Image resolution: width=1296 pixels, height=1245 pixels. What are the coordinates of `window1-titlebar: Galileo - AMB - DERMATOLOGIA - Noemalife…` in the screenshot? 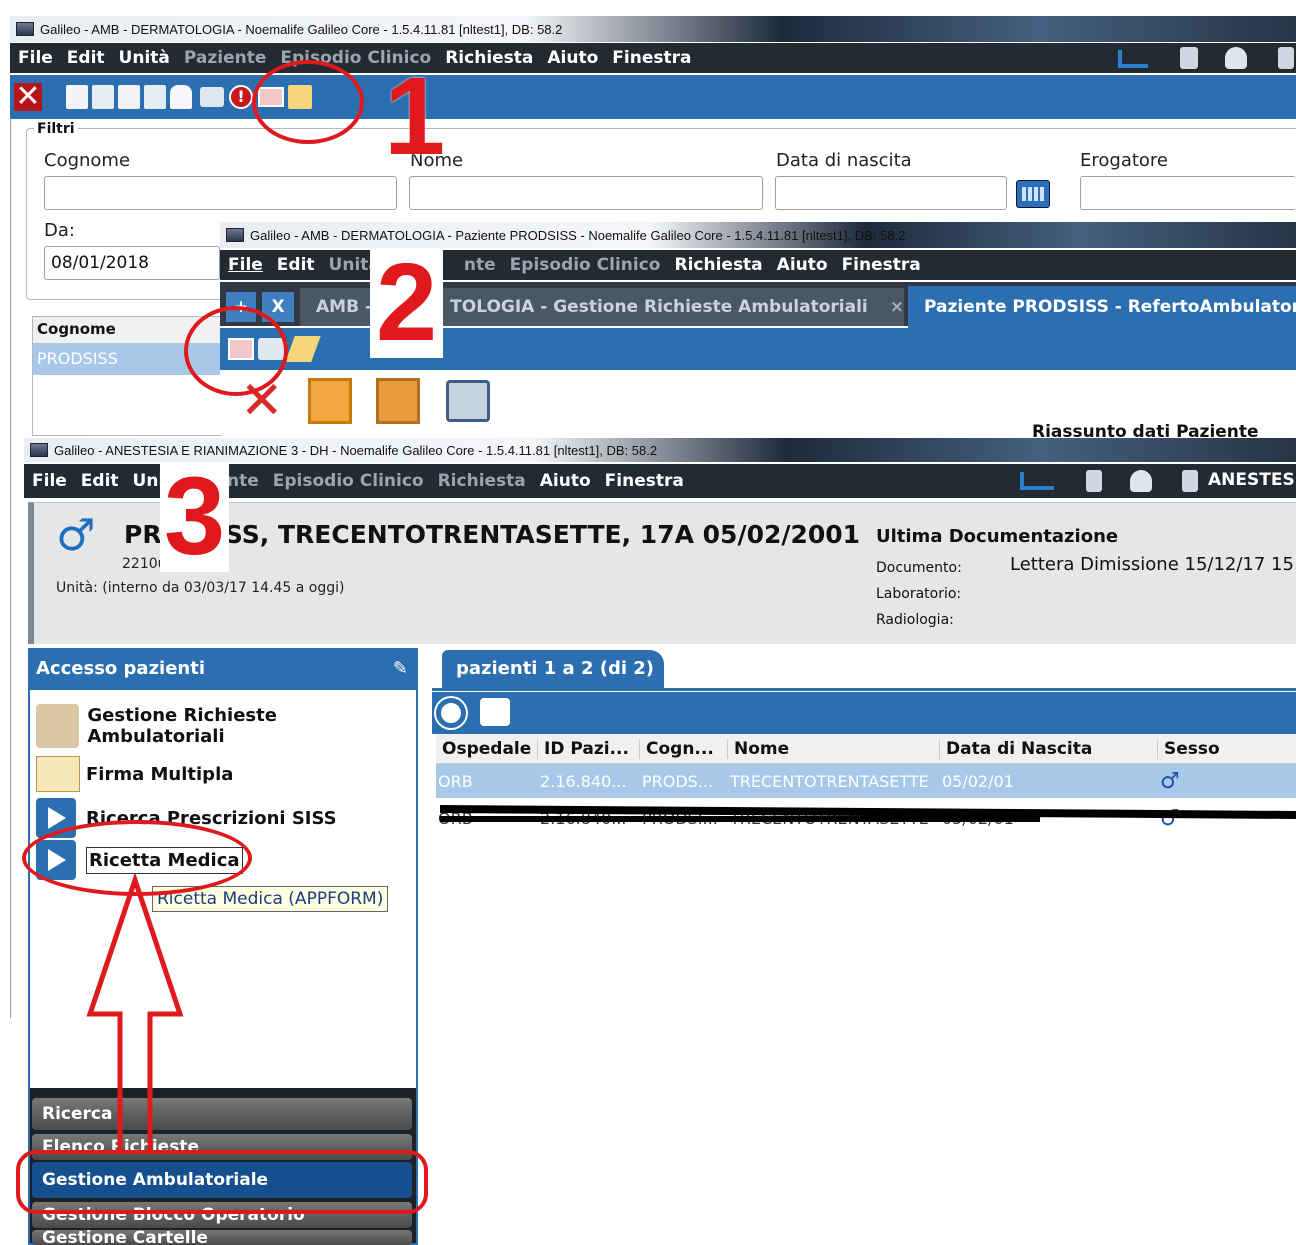 It's located at (653, 29).